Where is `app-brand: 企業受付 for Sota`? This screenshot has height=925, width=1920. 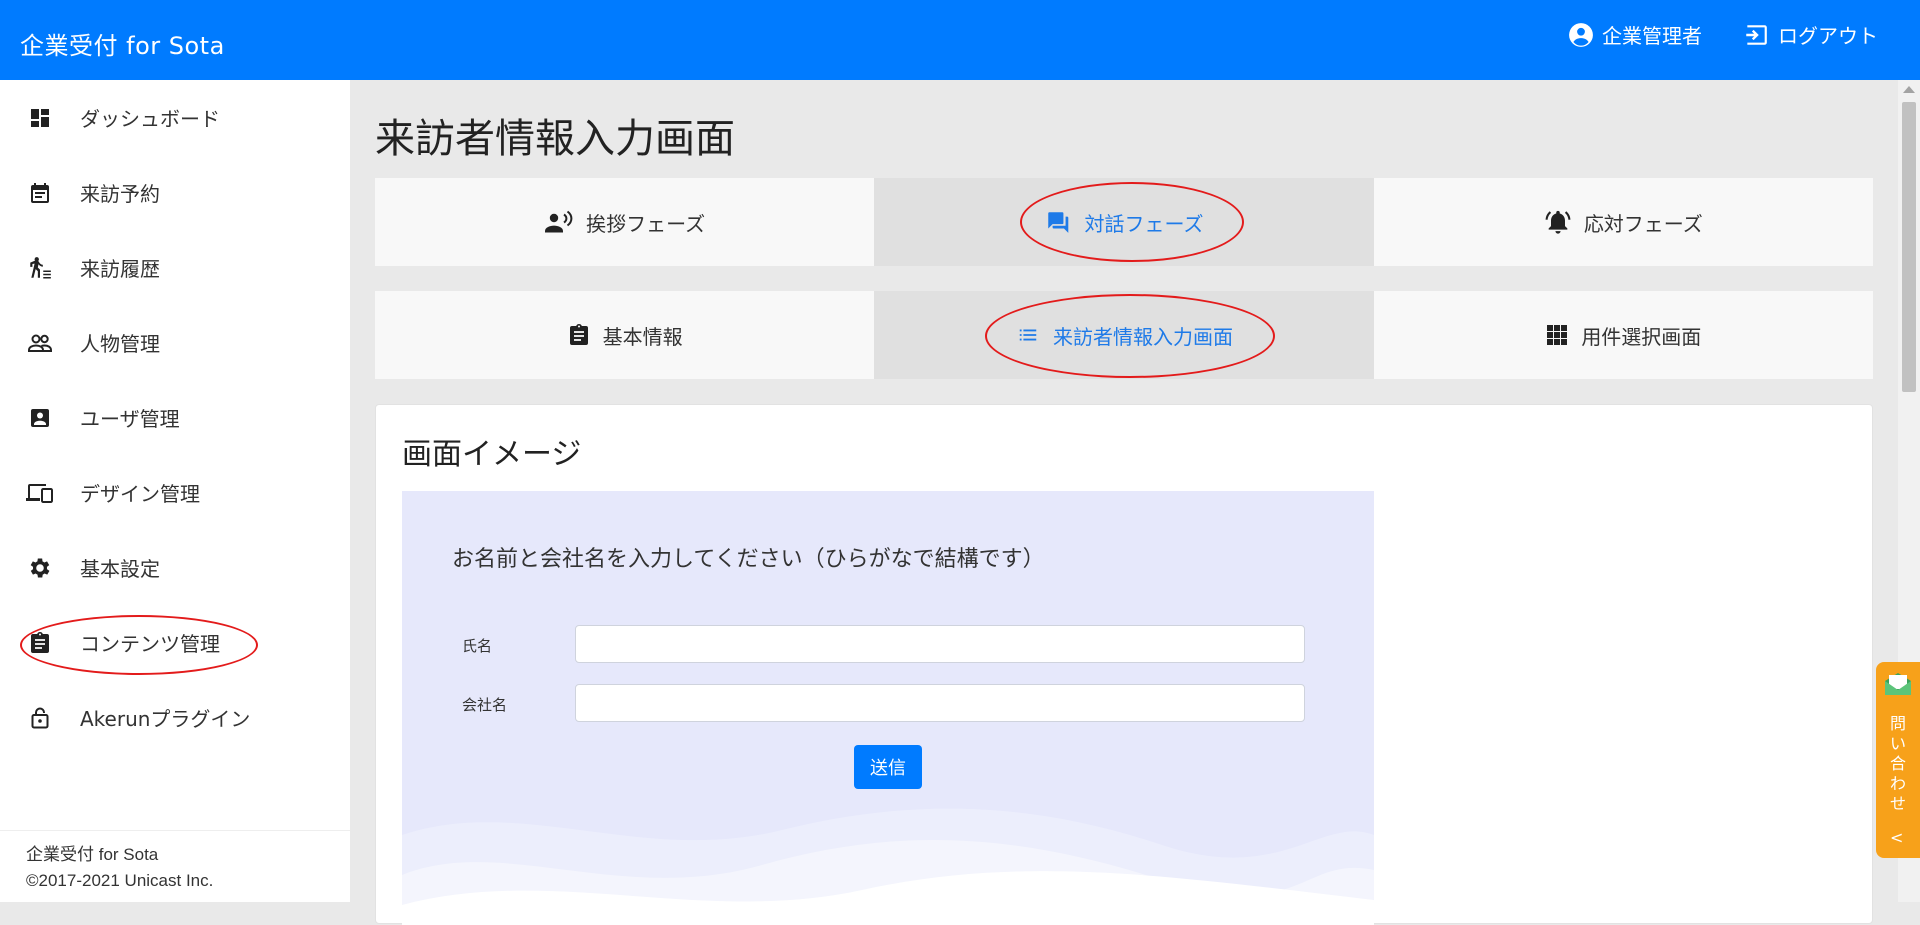
app-brand: 企業受付 for Sota is located at coordinates (122, 43).